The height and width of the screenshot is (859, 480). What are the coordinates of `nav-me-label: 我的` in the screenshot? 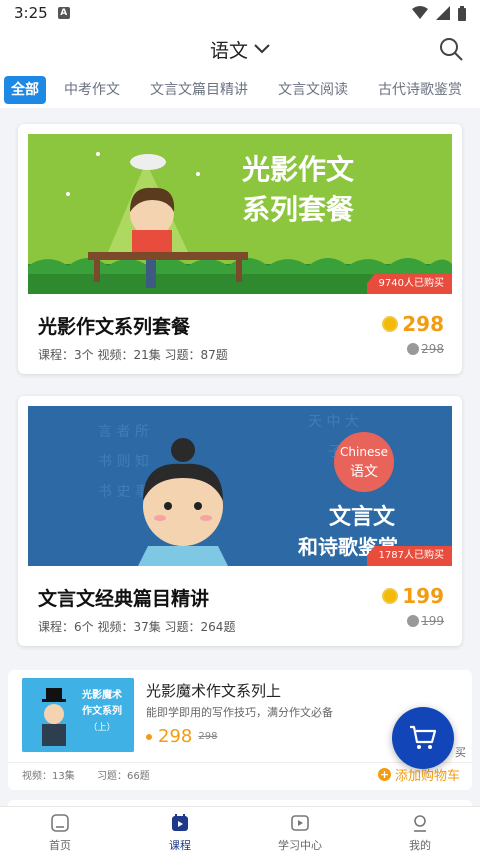 It's located at (420, 845).